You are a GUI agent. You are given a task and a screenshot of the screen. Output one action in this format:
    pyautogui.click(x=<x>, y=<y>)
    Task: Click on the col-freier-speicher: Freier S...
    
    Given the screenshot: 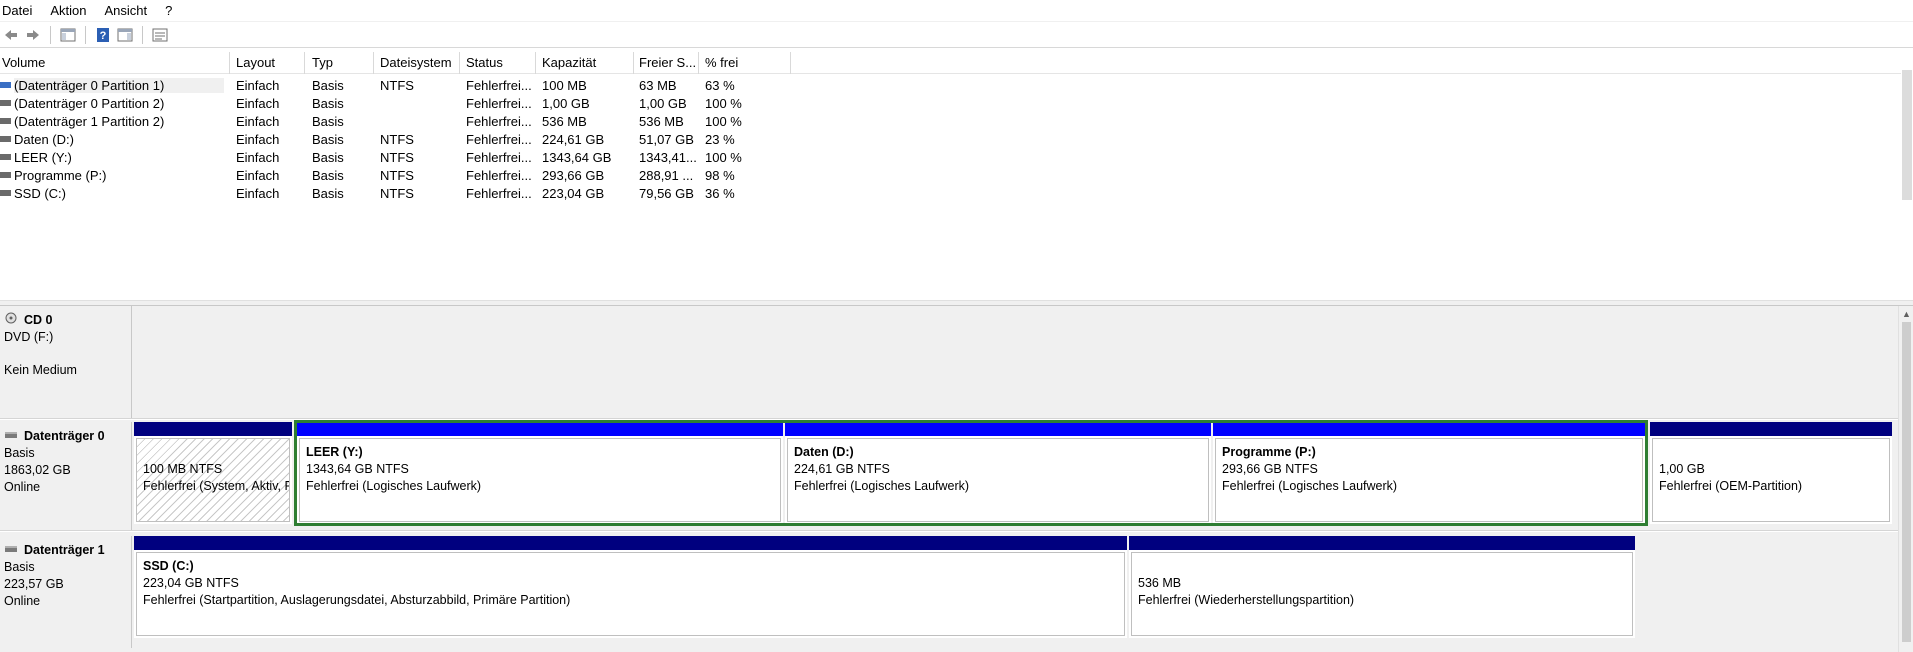 What is the action you would take?
    pyautogui.click(x=669, y=62)
    